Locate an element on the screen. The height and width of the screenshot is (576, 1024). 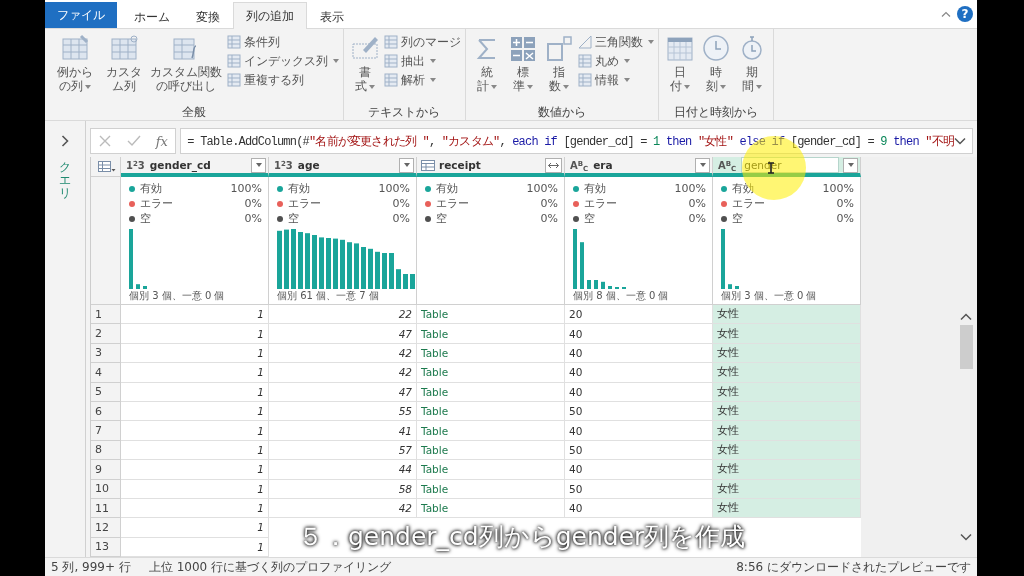
ribbon-button: 期間 is located at coordinates (751, 68).